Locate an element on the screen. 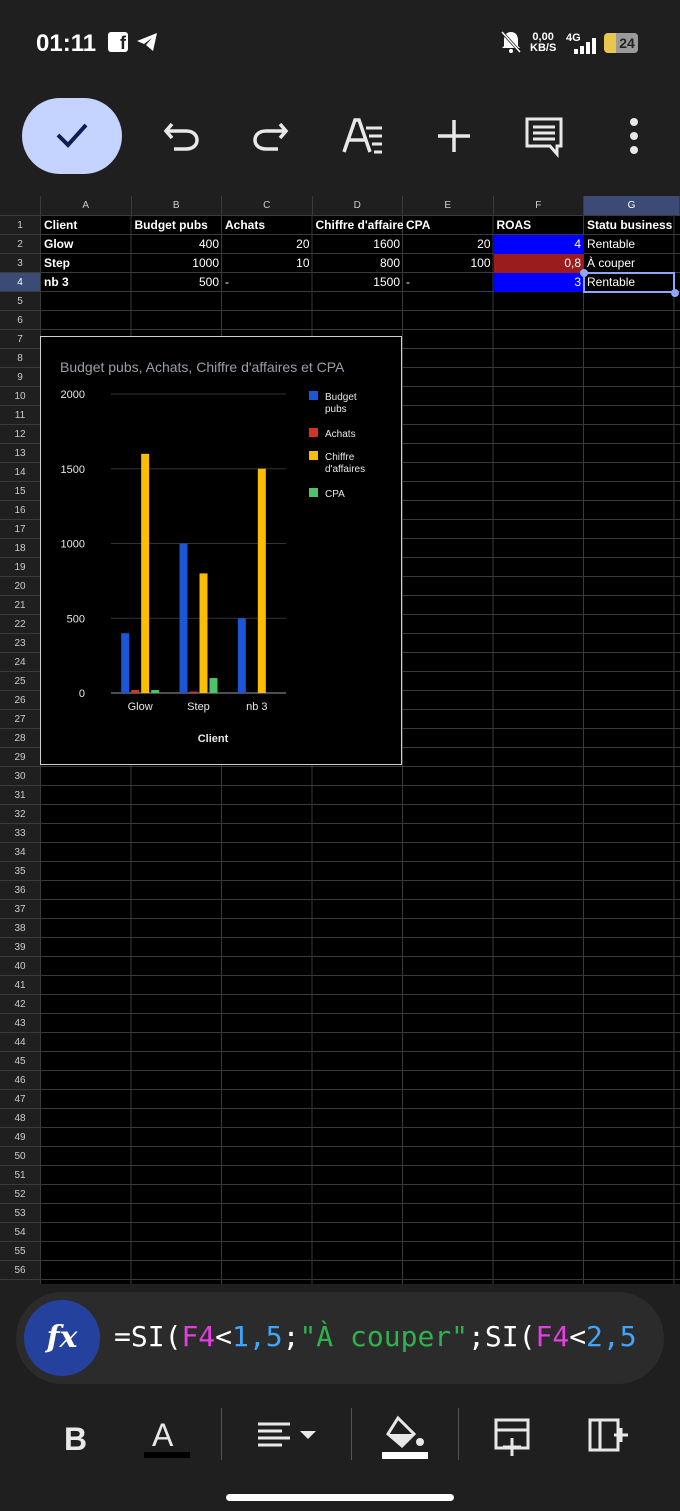 The width and height of the screenshot is (680, 1511). row-header-15: 15 is located at coordinates (20, 491).